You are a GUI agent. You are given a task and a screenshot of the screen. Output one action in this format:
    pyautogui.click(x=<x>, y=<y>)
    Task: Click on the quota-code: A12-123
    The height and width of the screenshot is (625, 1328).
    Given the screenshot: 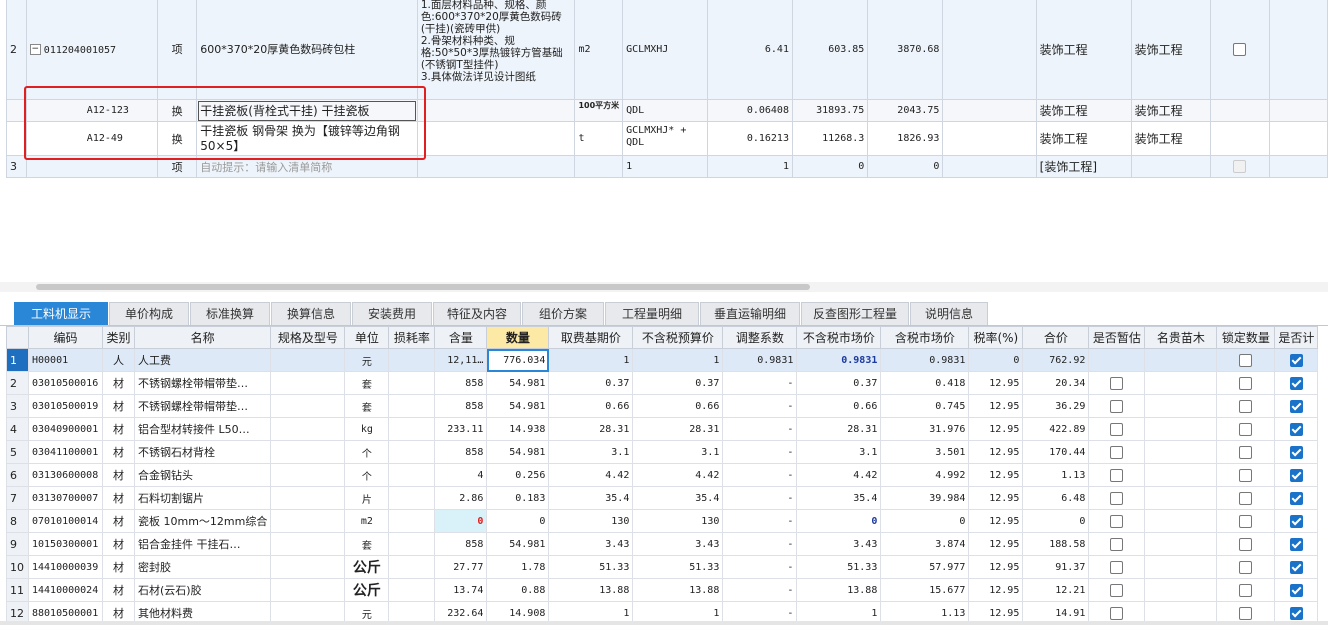 What is the action you would take?
    pyautogui.click(x=91, y=110)
    